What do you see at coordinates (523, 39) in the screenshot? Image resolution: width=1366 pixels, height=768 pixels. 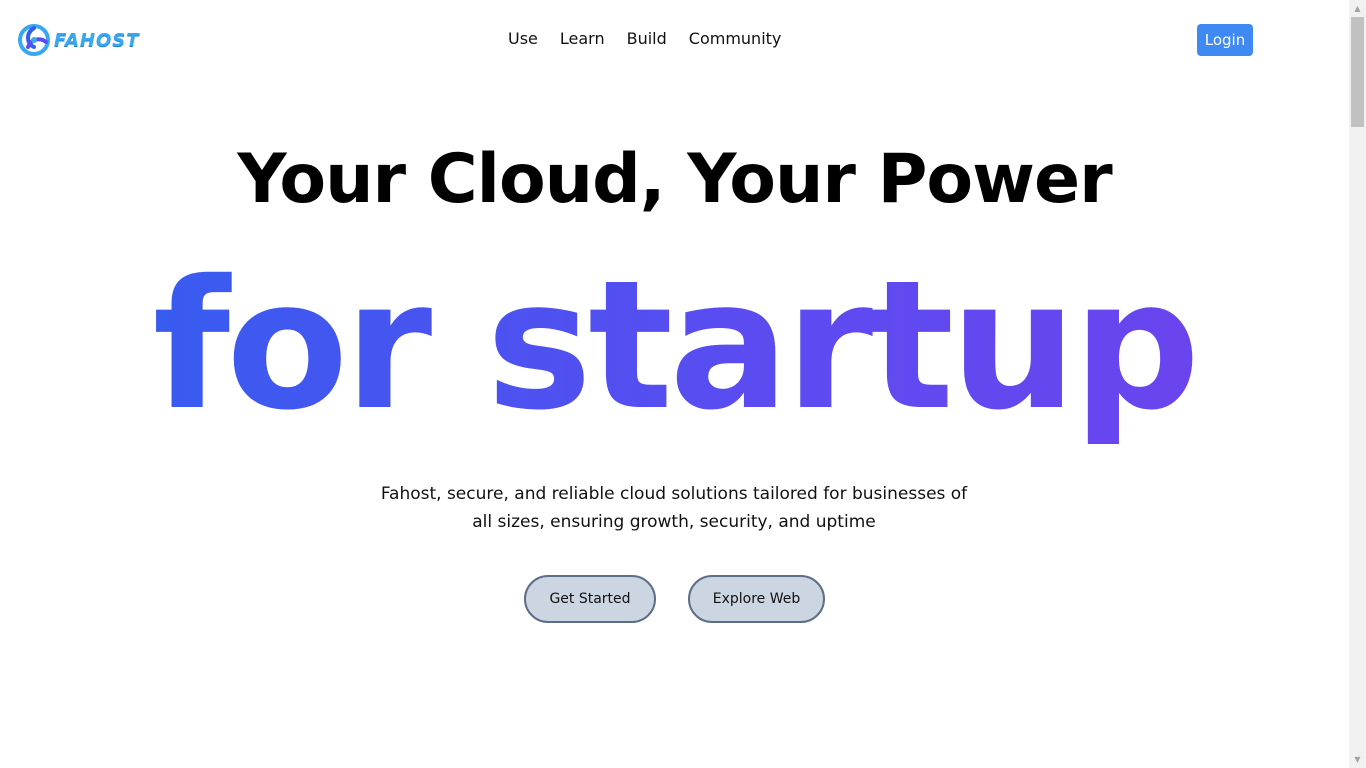 I see `nav-link-use: Use` at bounding box center [523, 39].